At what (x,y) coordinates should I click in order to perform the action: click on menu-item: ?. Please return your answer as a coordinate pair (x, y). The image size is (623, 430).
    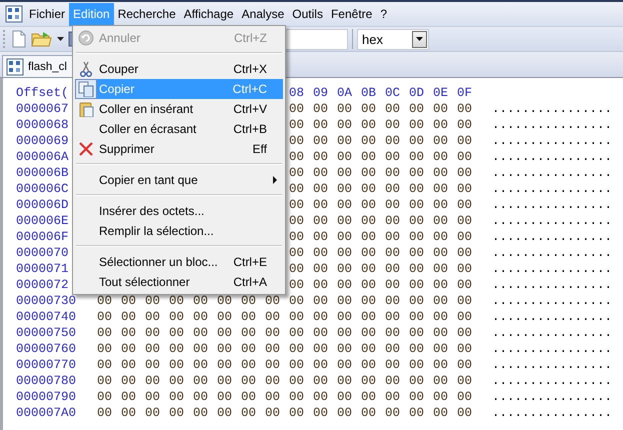
    Looking at the image, I should click on (384, 14).